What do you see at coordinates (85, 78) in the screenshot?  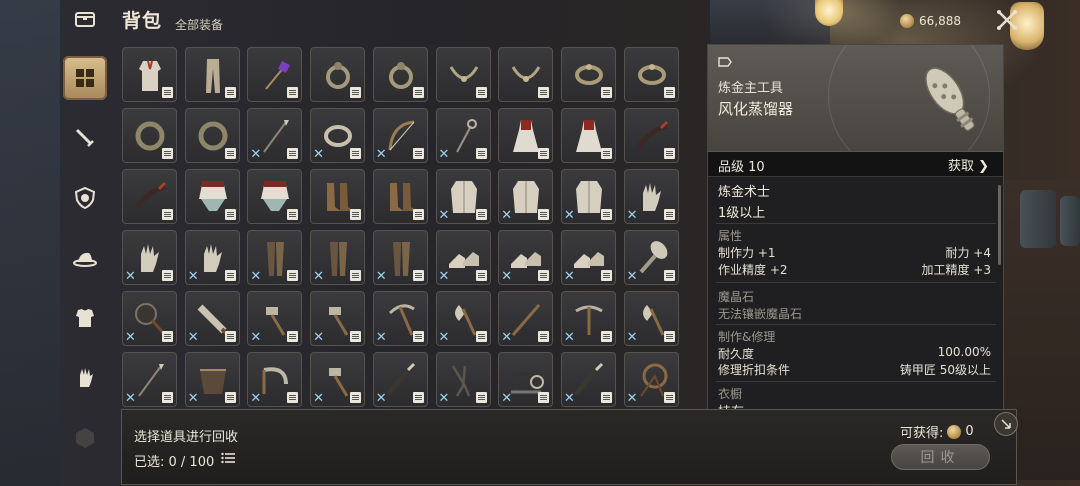 I see `nav-all` at bounding box center [85, 78].